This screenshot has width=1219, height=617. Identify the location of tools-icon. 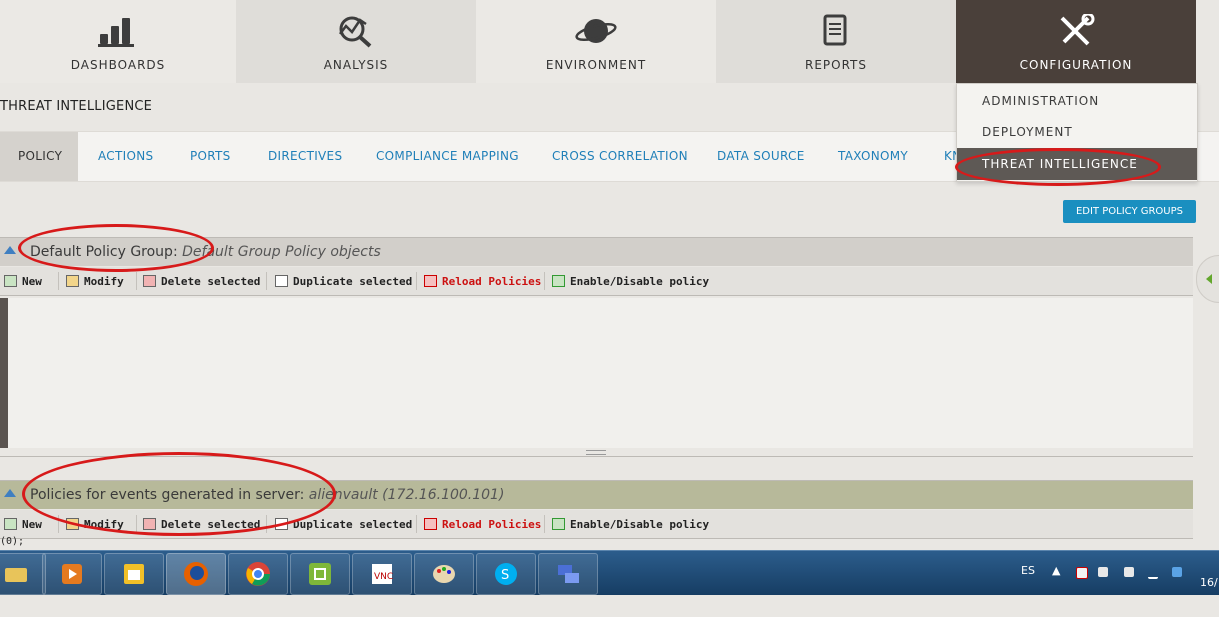
(1077, 30).